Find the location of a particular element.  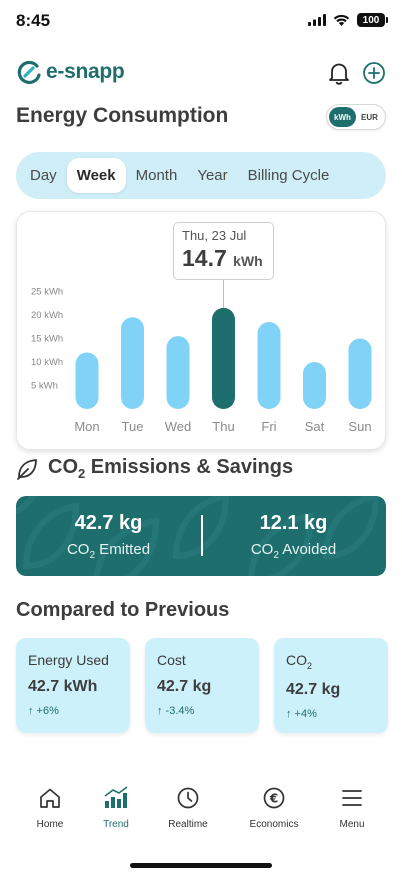

co2-avoided-label: CO2 Avoided is located at coordinates (293, 551).